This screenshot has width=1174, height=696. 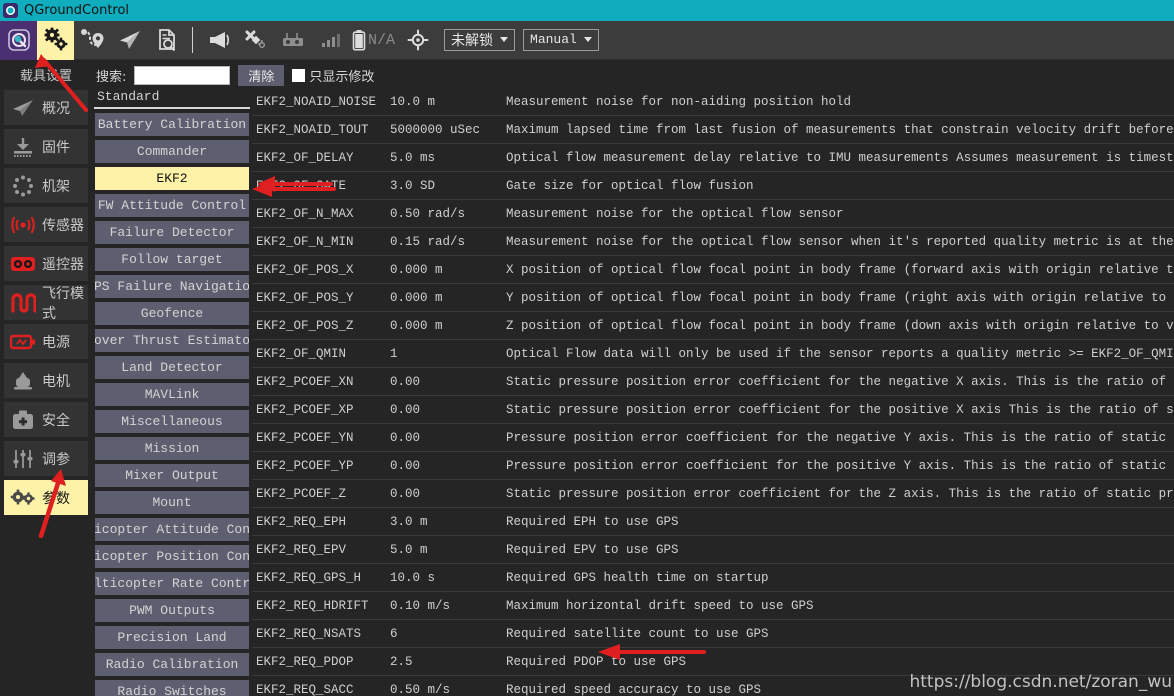 I want to click on parameter-group-item: FW Attitude Control, so click(x=172, y=205).